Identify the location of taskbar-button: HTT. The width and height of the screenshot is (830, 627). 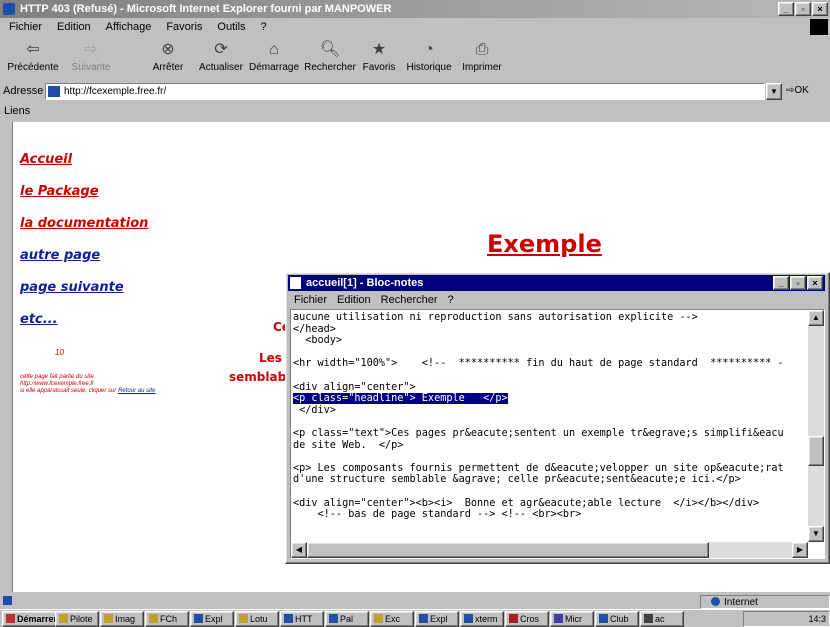
(302, 619).